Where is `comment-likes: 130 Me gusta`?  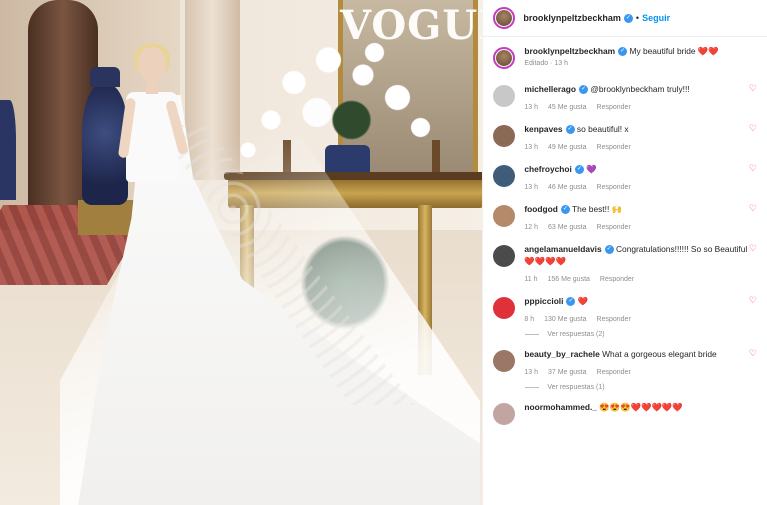 comment-likes: 130 Me gusta is located at coordinates (565, 319).